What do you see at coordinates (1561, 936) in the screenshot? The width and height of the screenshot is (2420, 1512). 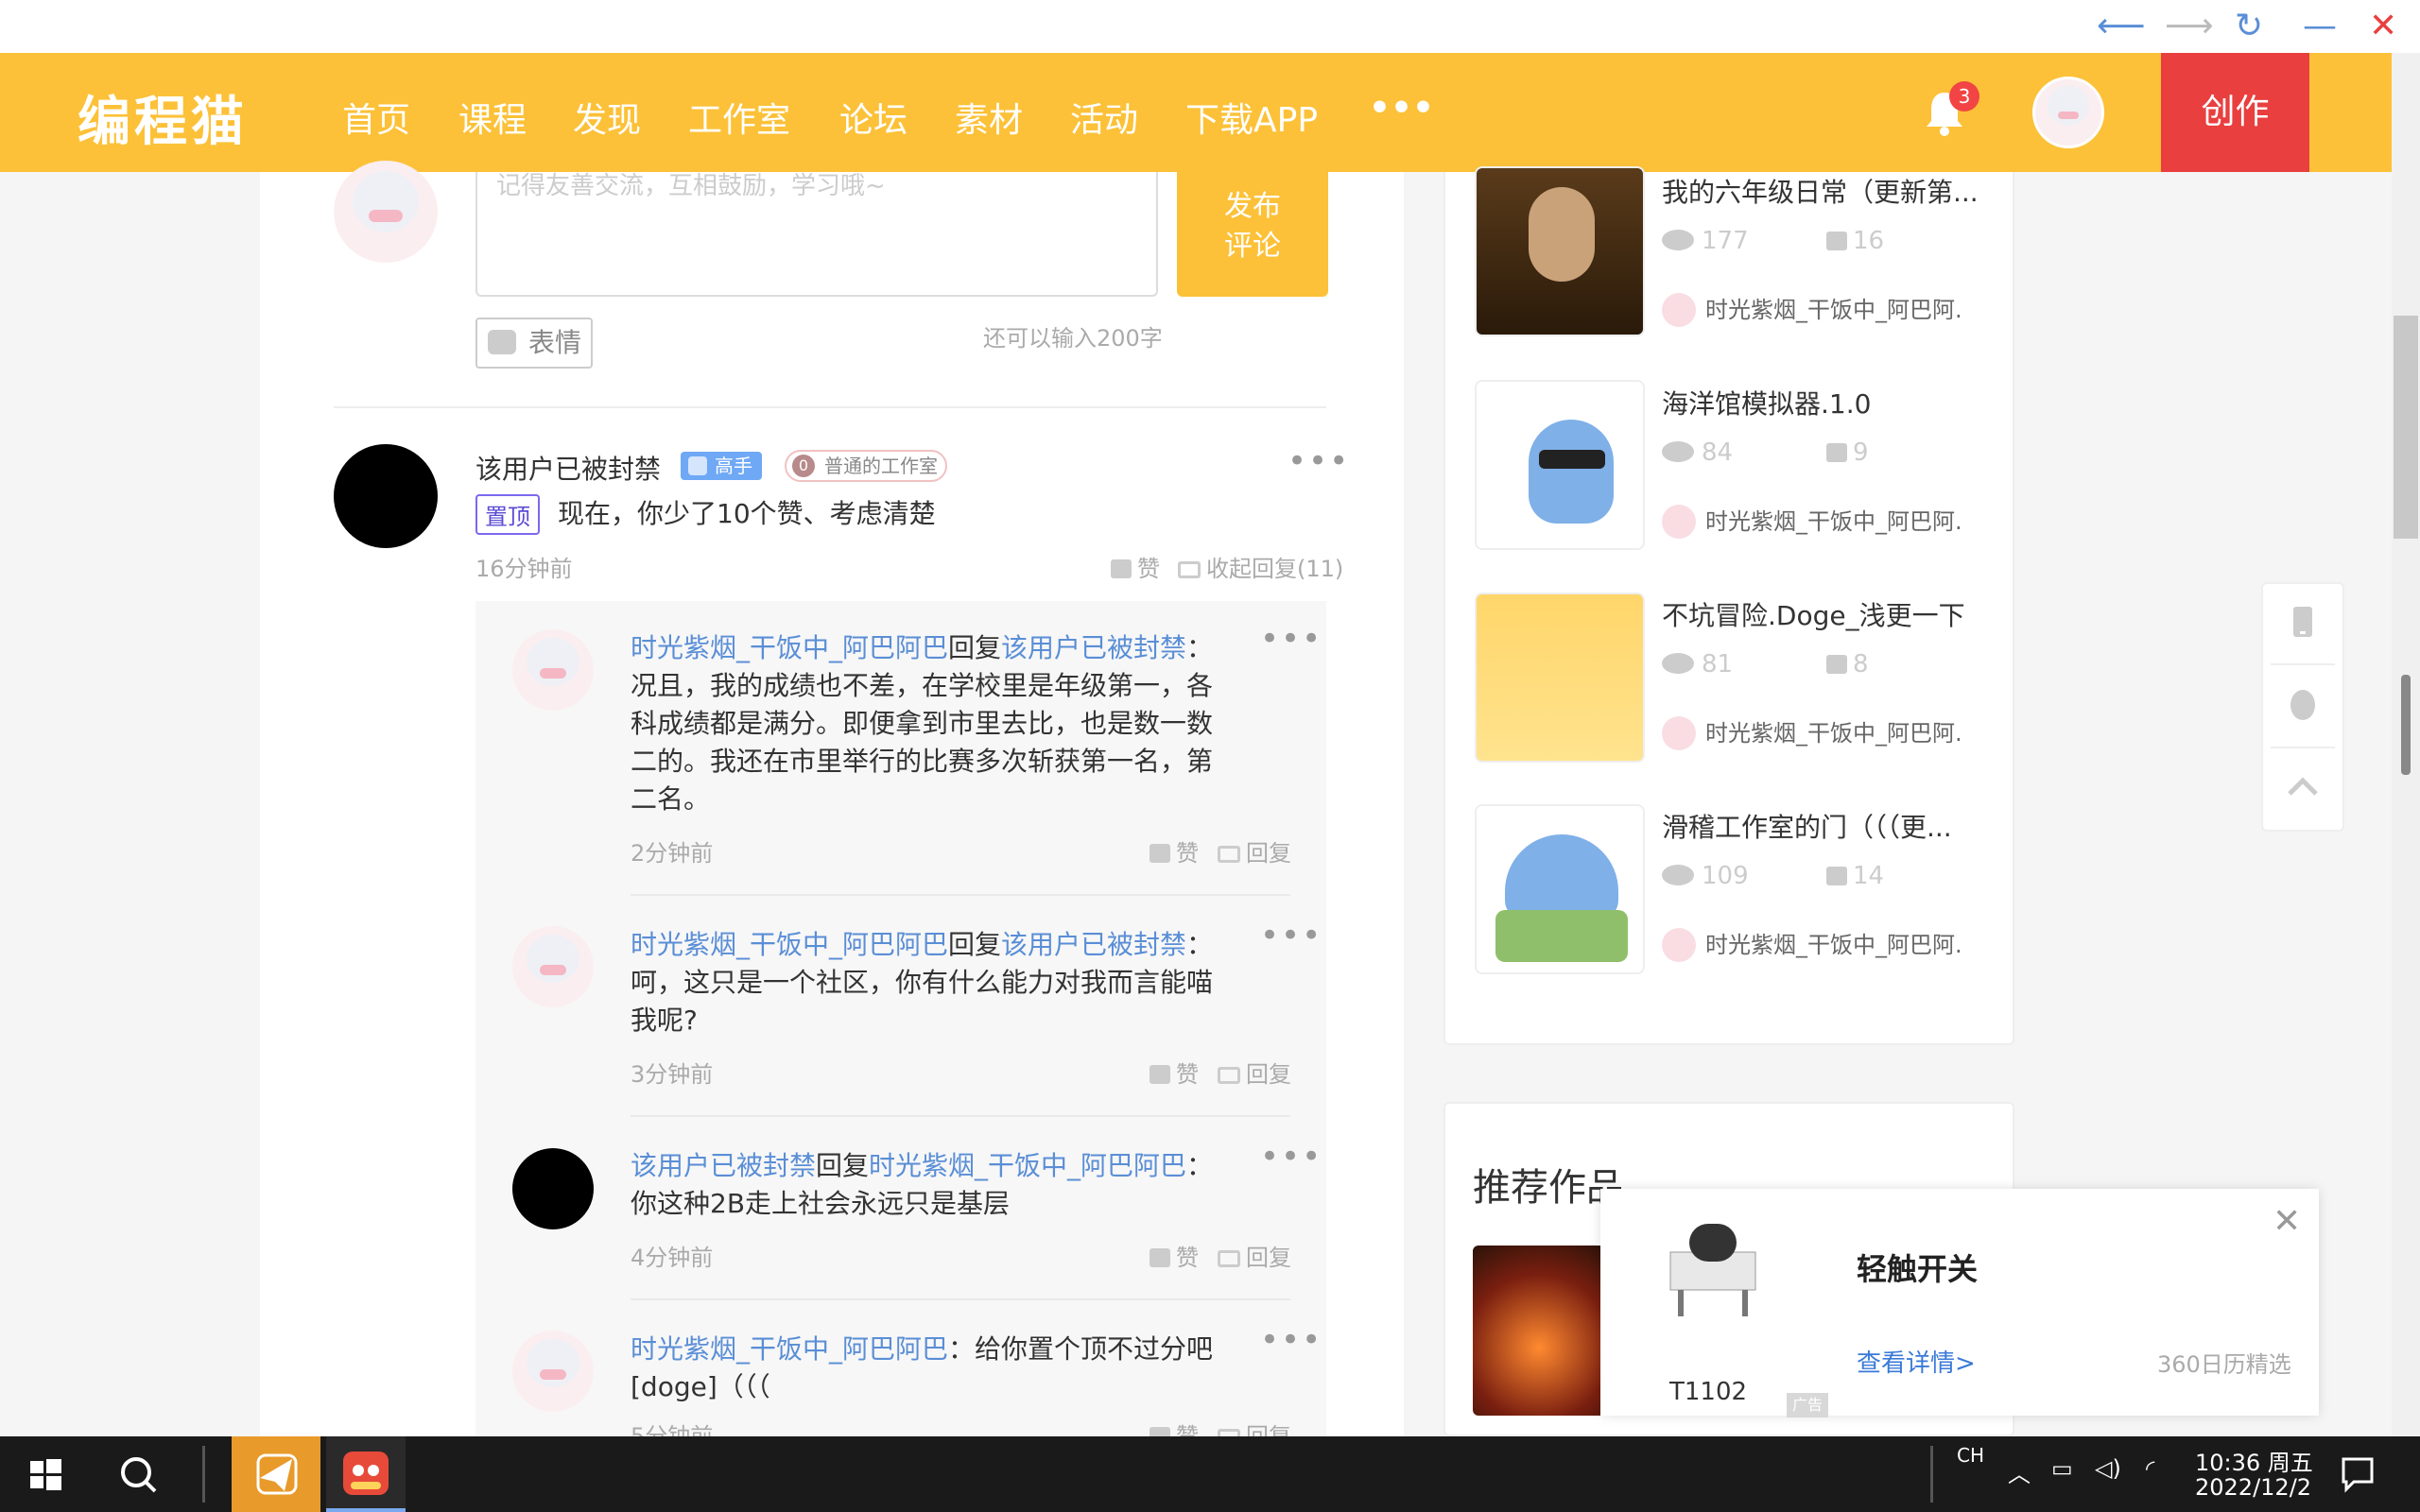 I see `blanket-image` at bounding box center [1561, 936].